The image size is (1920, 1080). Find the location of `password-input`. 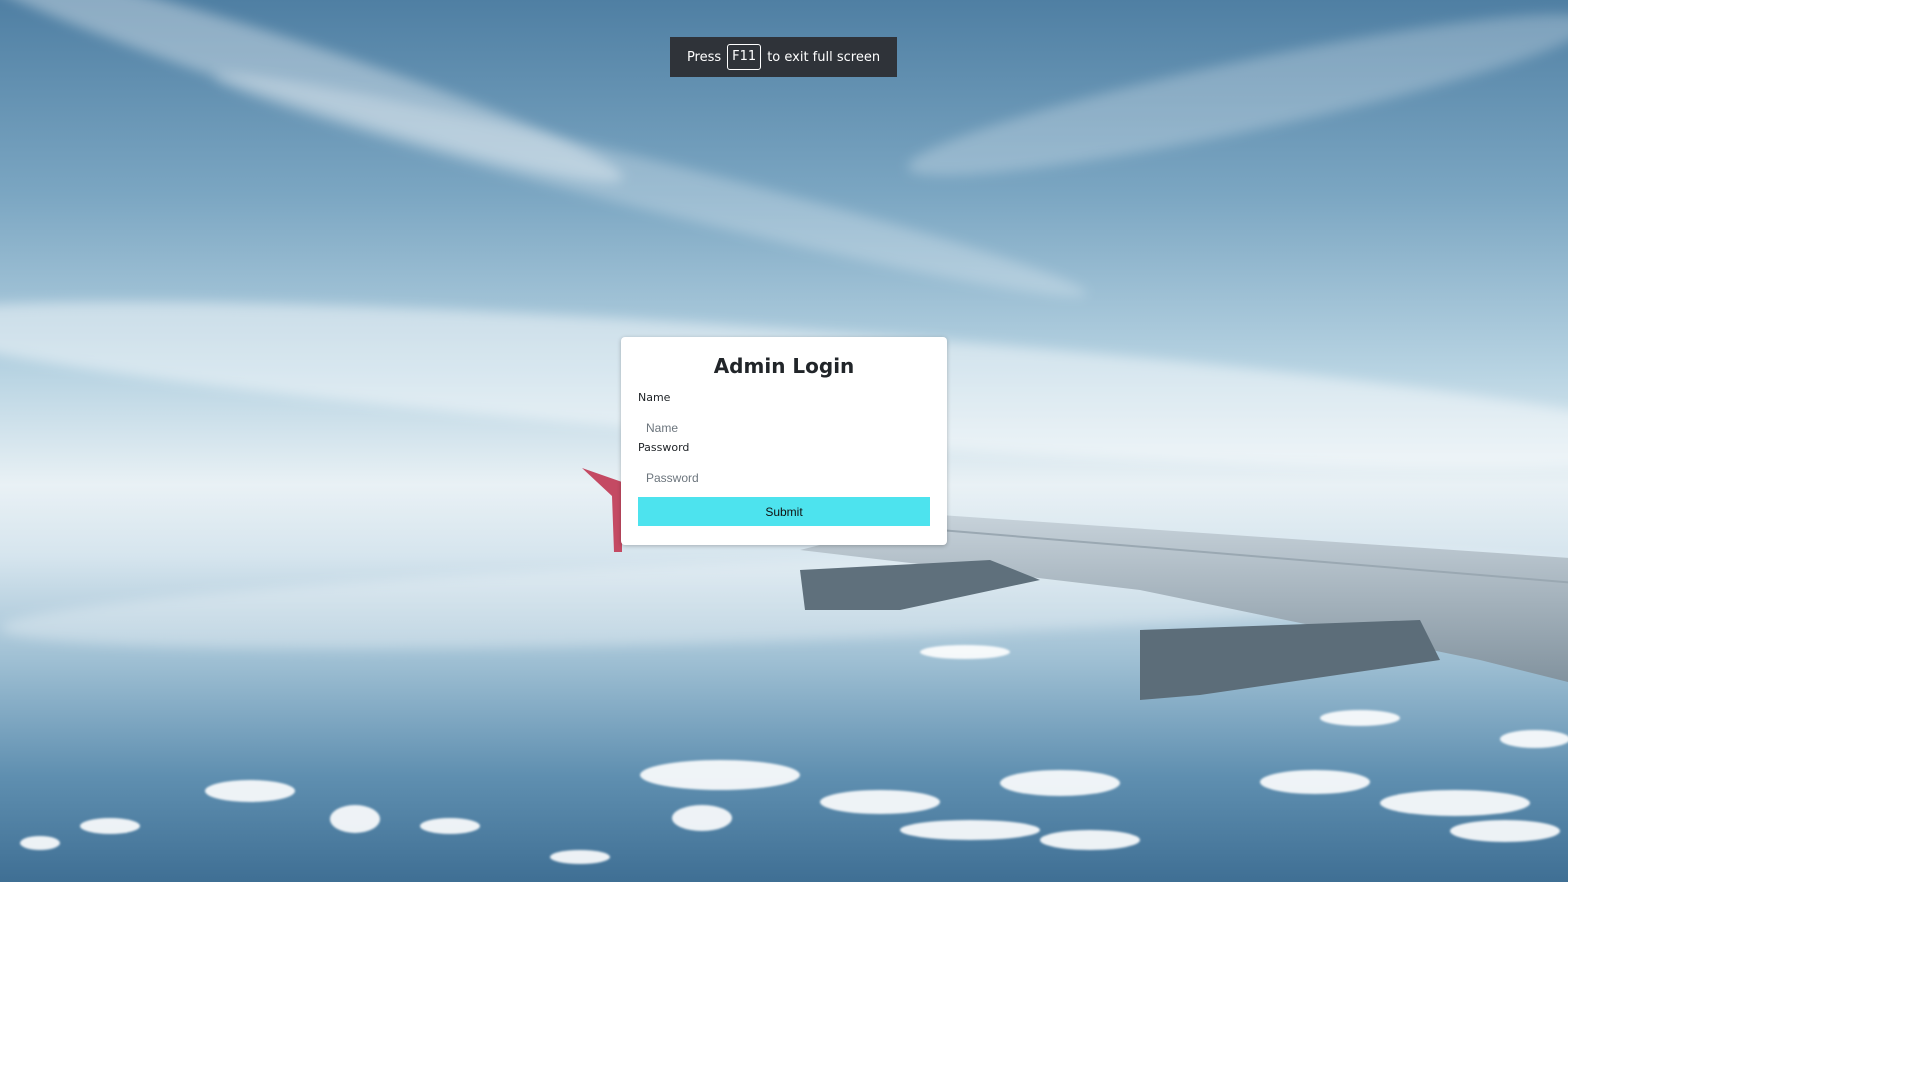

password-input is located at coordinates (784, 478).